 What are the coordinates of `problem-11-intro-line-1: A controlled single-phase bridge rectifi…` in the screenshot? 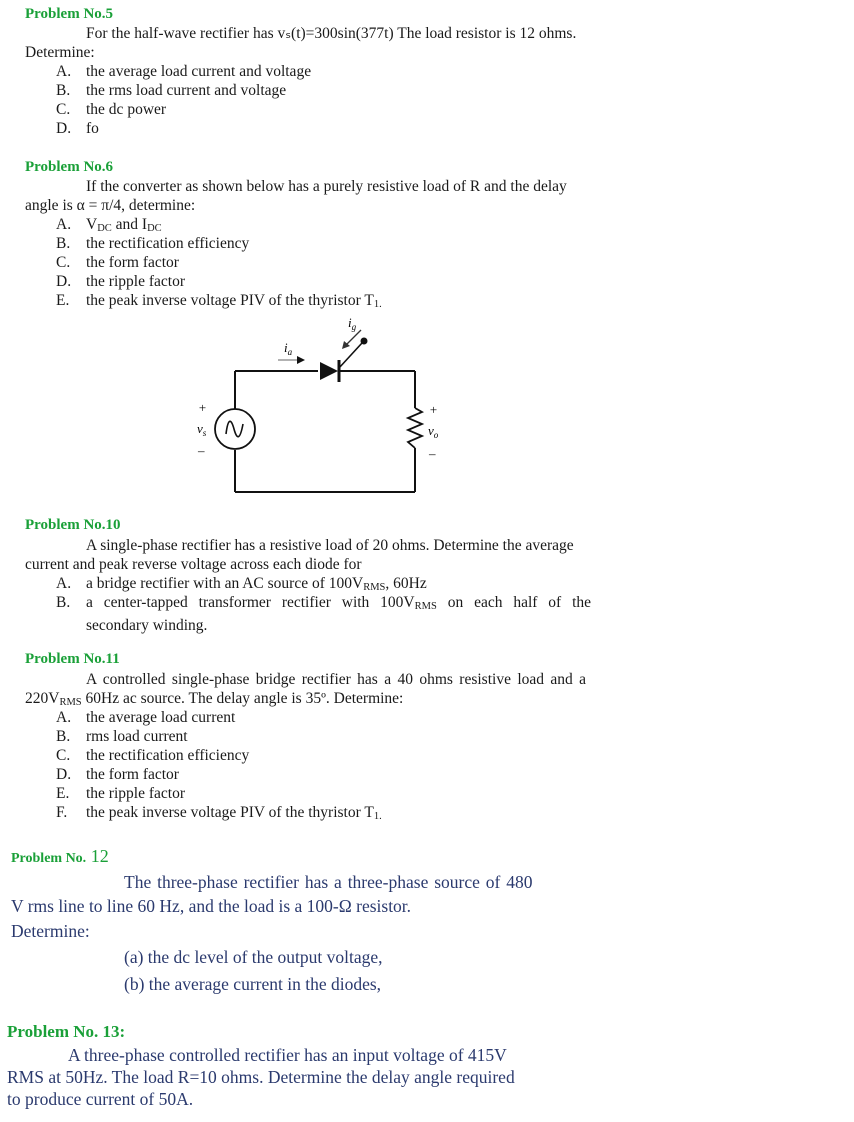 It's located at (336, 679).